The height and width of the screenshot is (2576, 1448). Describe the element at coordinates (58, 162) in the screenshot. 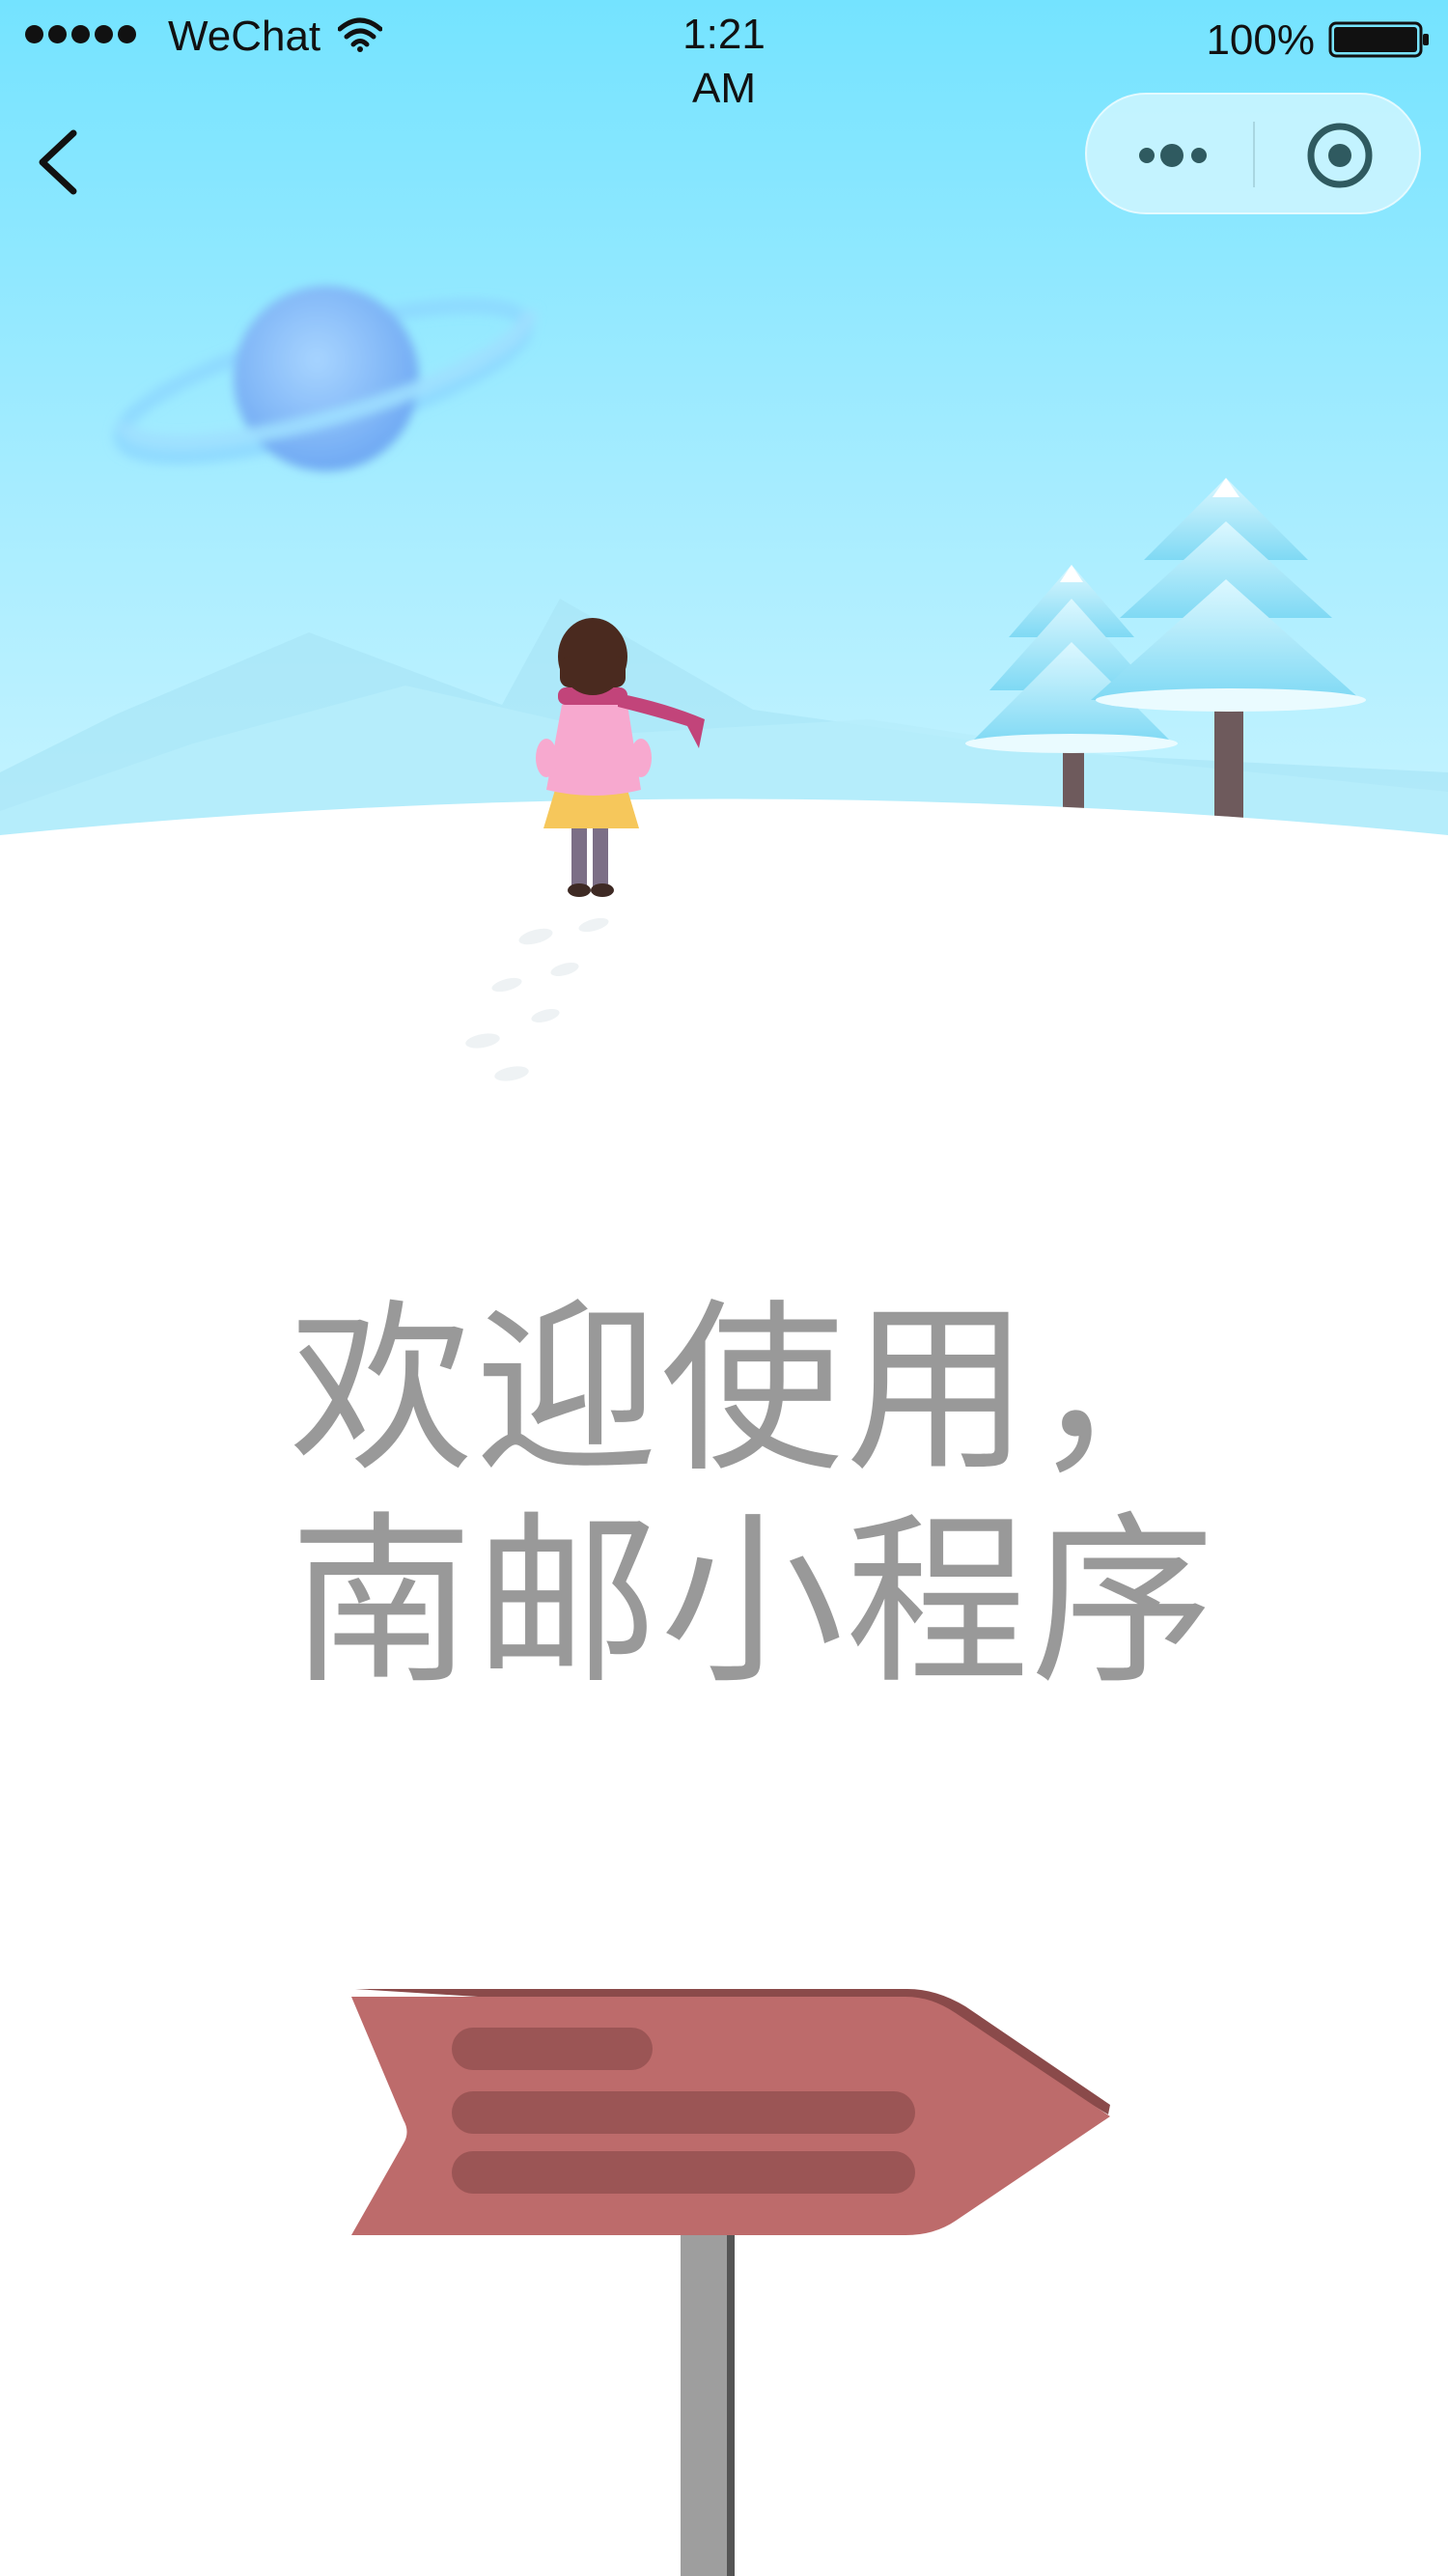

I see `chevron-left-icon` at that location.